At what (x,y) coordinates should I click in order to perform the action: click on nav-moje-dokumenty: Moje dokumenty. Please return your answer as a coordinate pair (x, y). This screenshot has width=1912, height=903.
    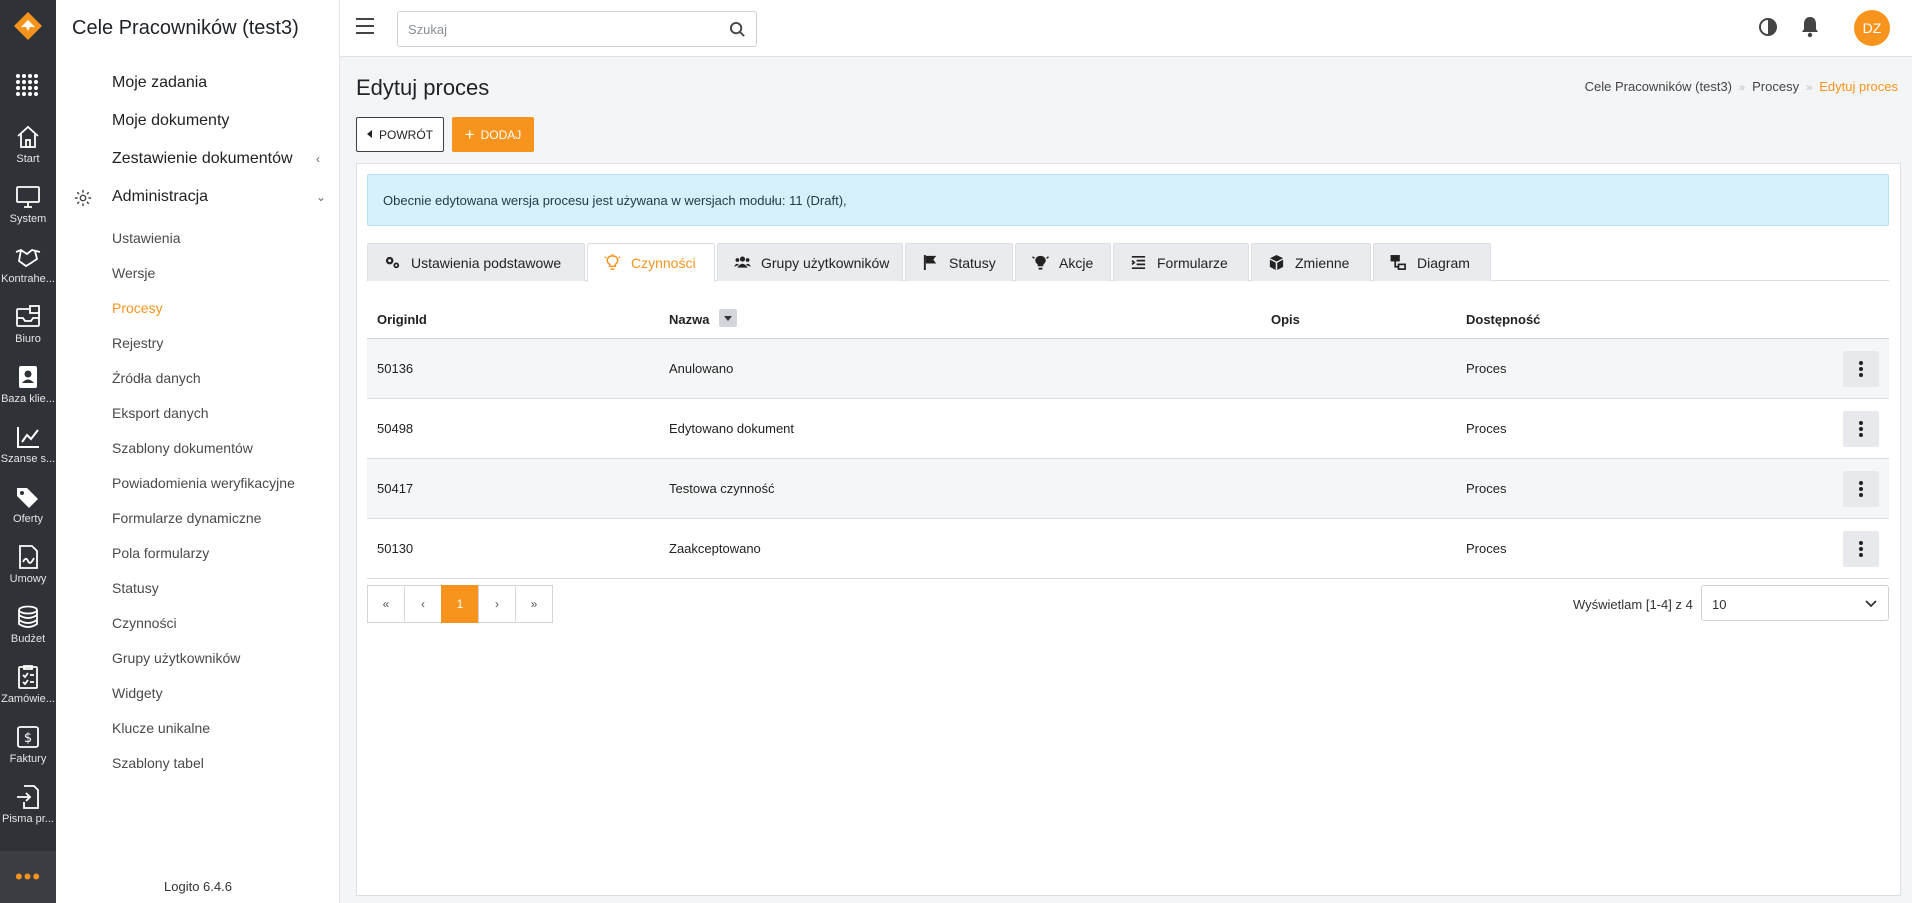
    Looking at the image, I should click on (170, 121).